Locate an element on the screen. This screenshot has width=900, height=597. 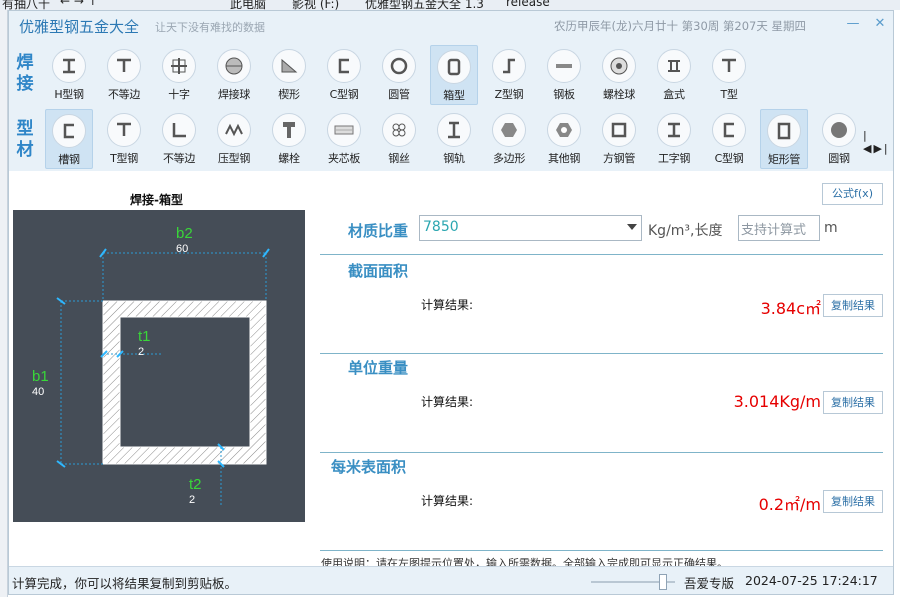
profile-tool-7: 钢轨 is located at coordinates (454, 139).